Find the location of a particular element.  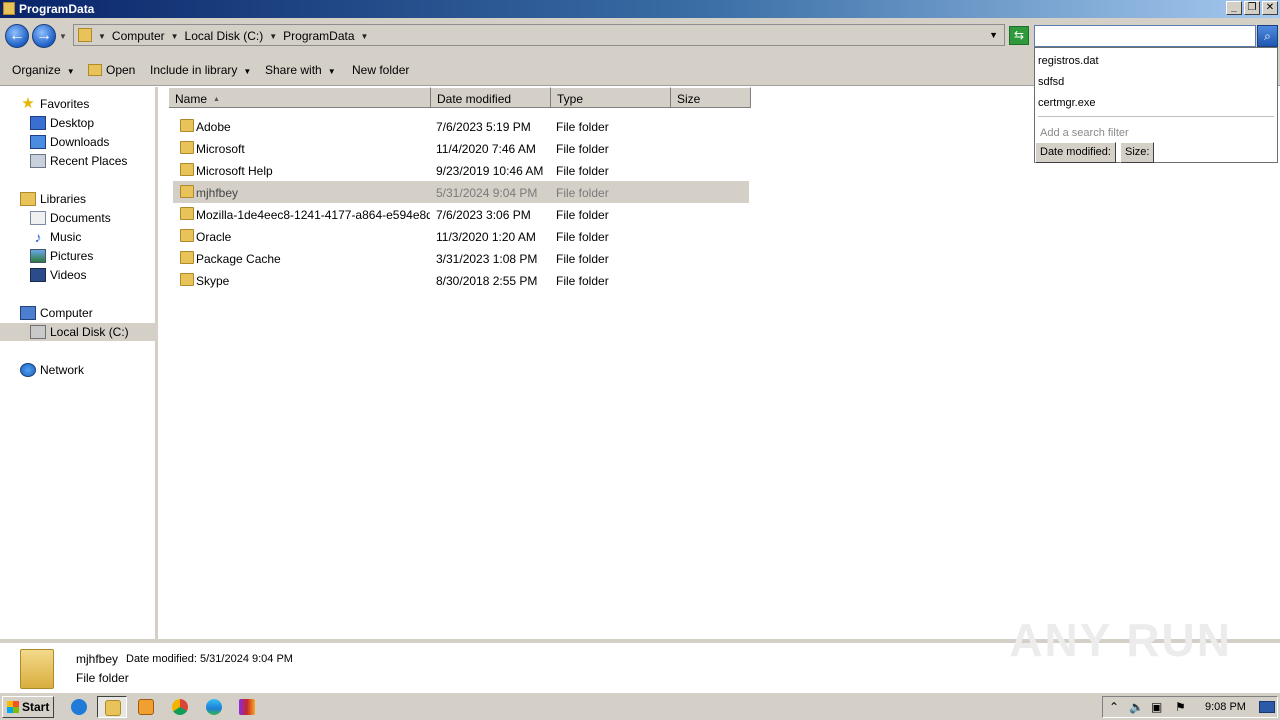

window-controls: _ ❐ ✕ is located at coordinates (1252, 8).